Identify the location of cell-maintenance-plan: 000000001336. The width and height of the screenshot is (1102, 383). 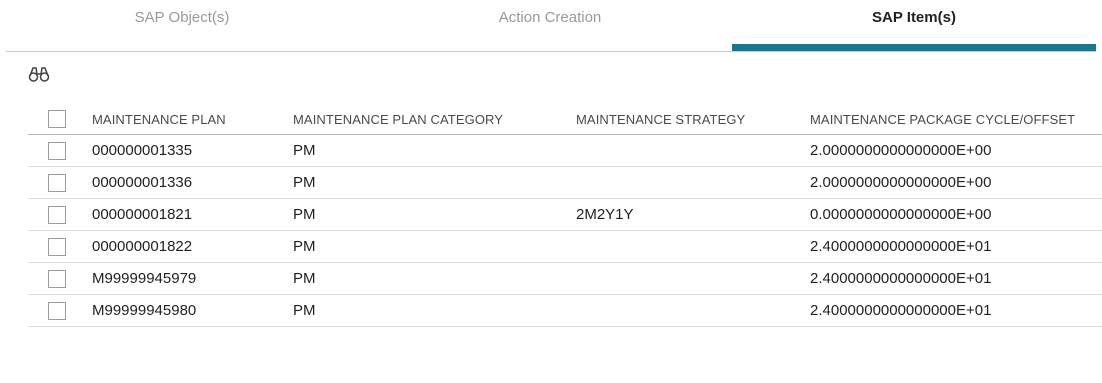
(192, 182).